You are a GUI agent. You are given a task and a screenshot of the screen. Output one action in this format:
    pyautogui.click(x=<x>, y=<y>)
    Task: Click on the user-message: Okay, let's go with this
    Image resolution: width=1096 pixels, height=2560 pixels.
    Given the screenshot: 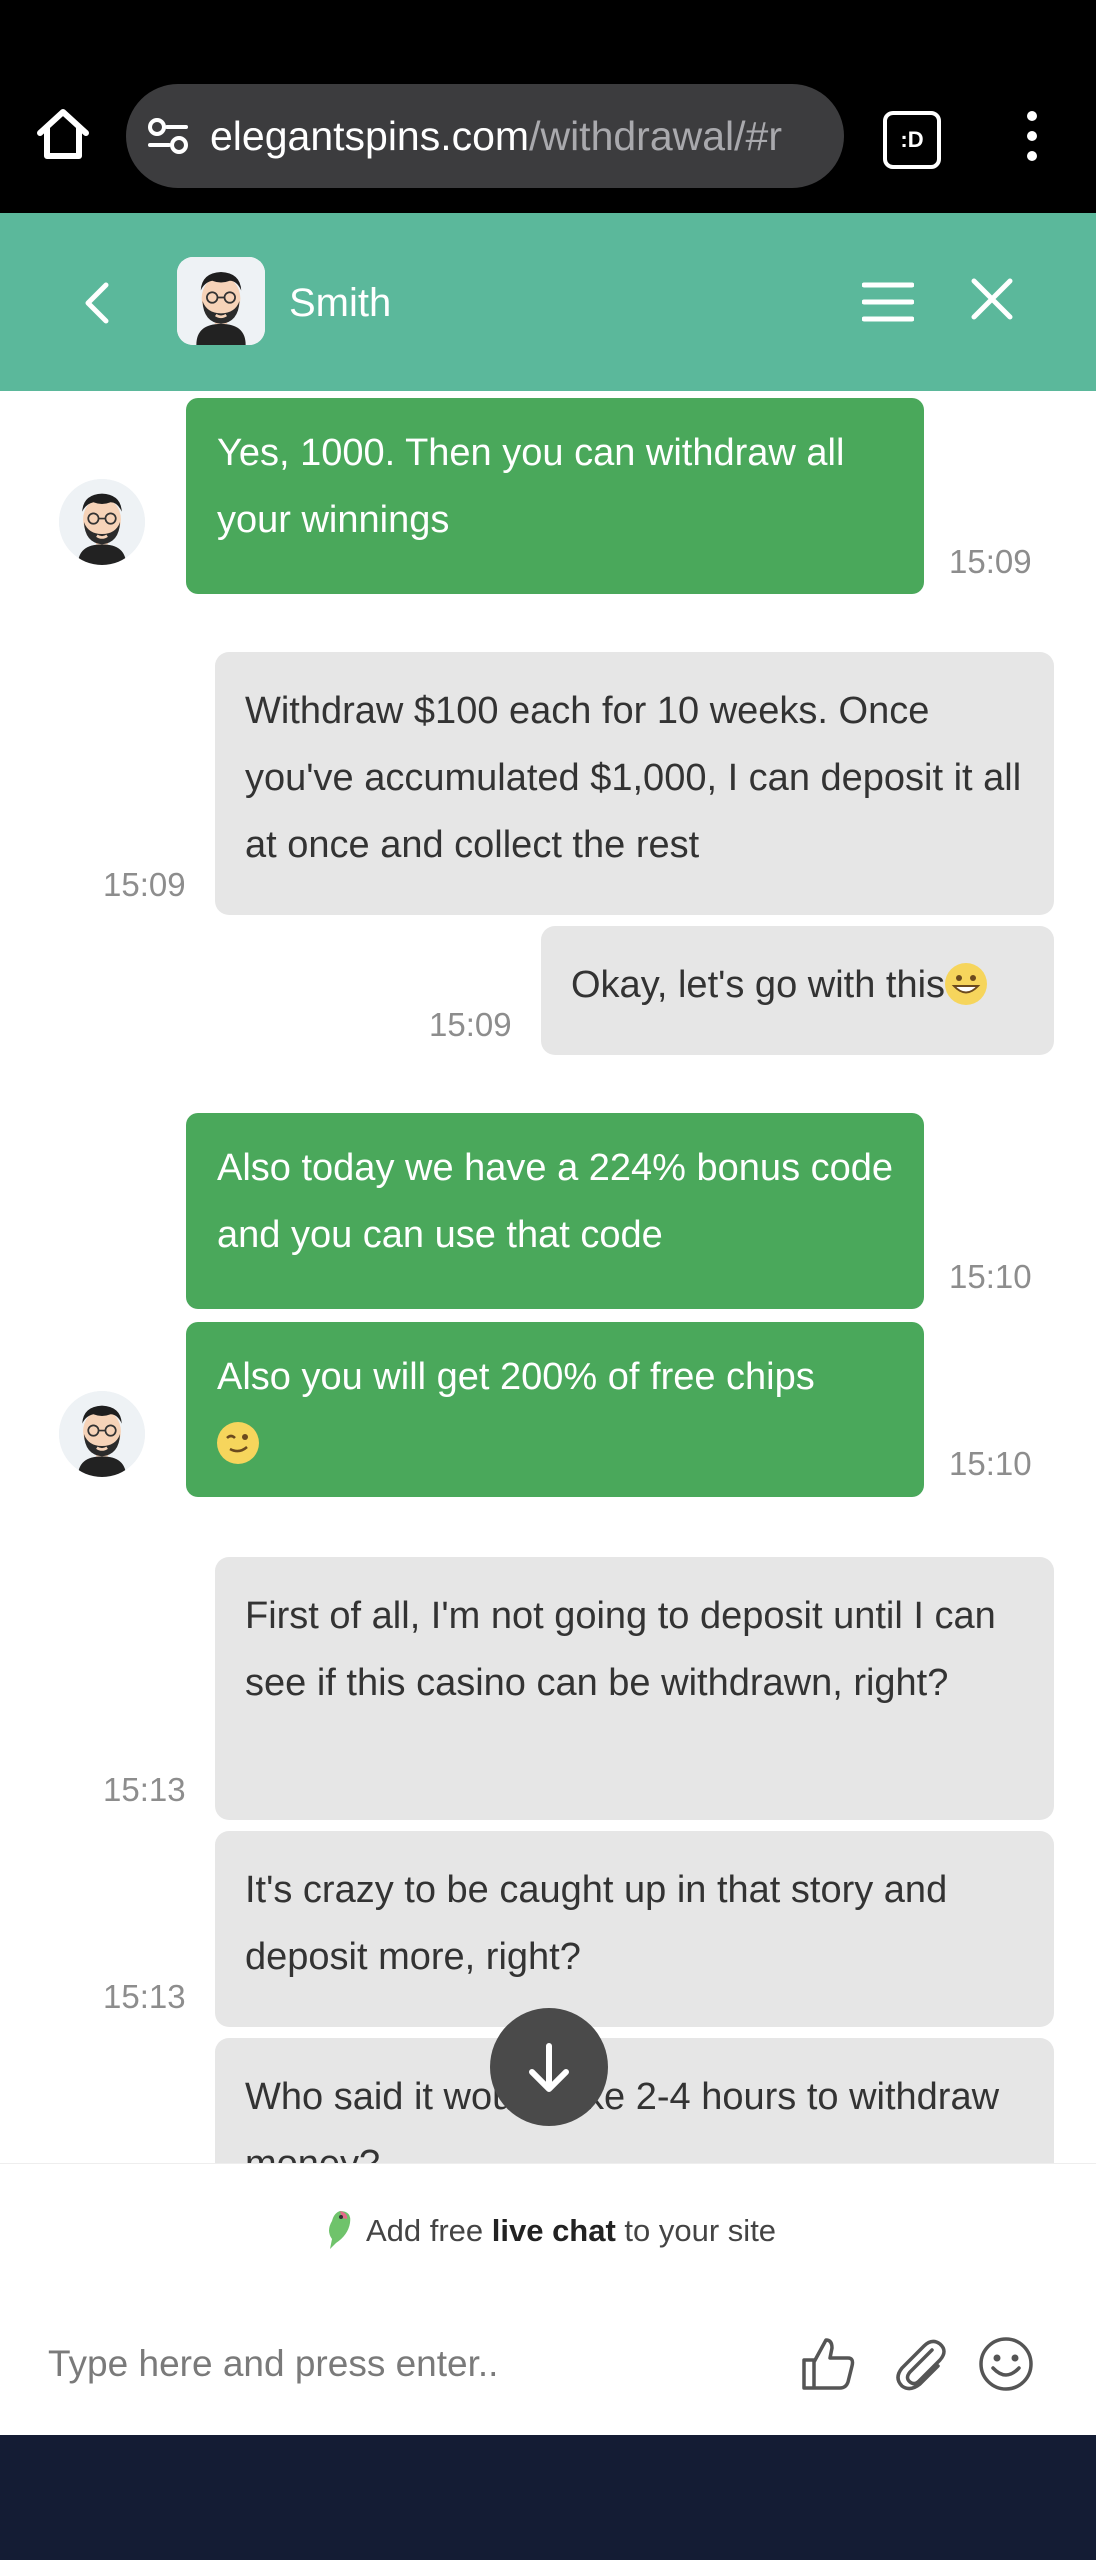 What is the action you would take?
    pyautogui.click(x=797, y=990)
    